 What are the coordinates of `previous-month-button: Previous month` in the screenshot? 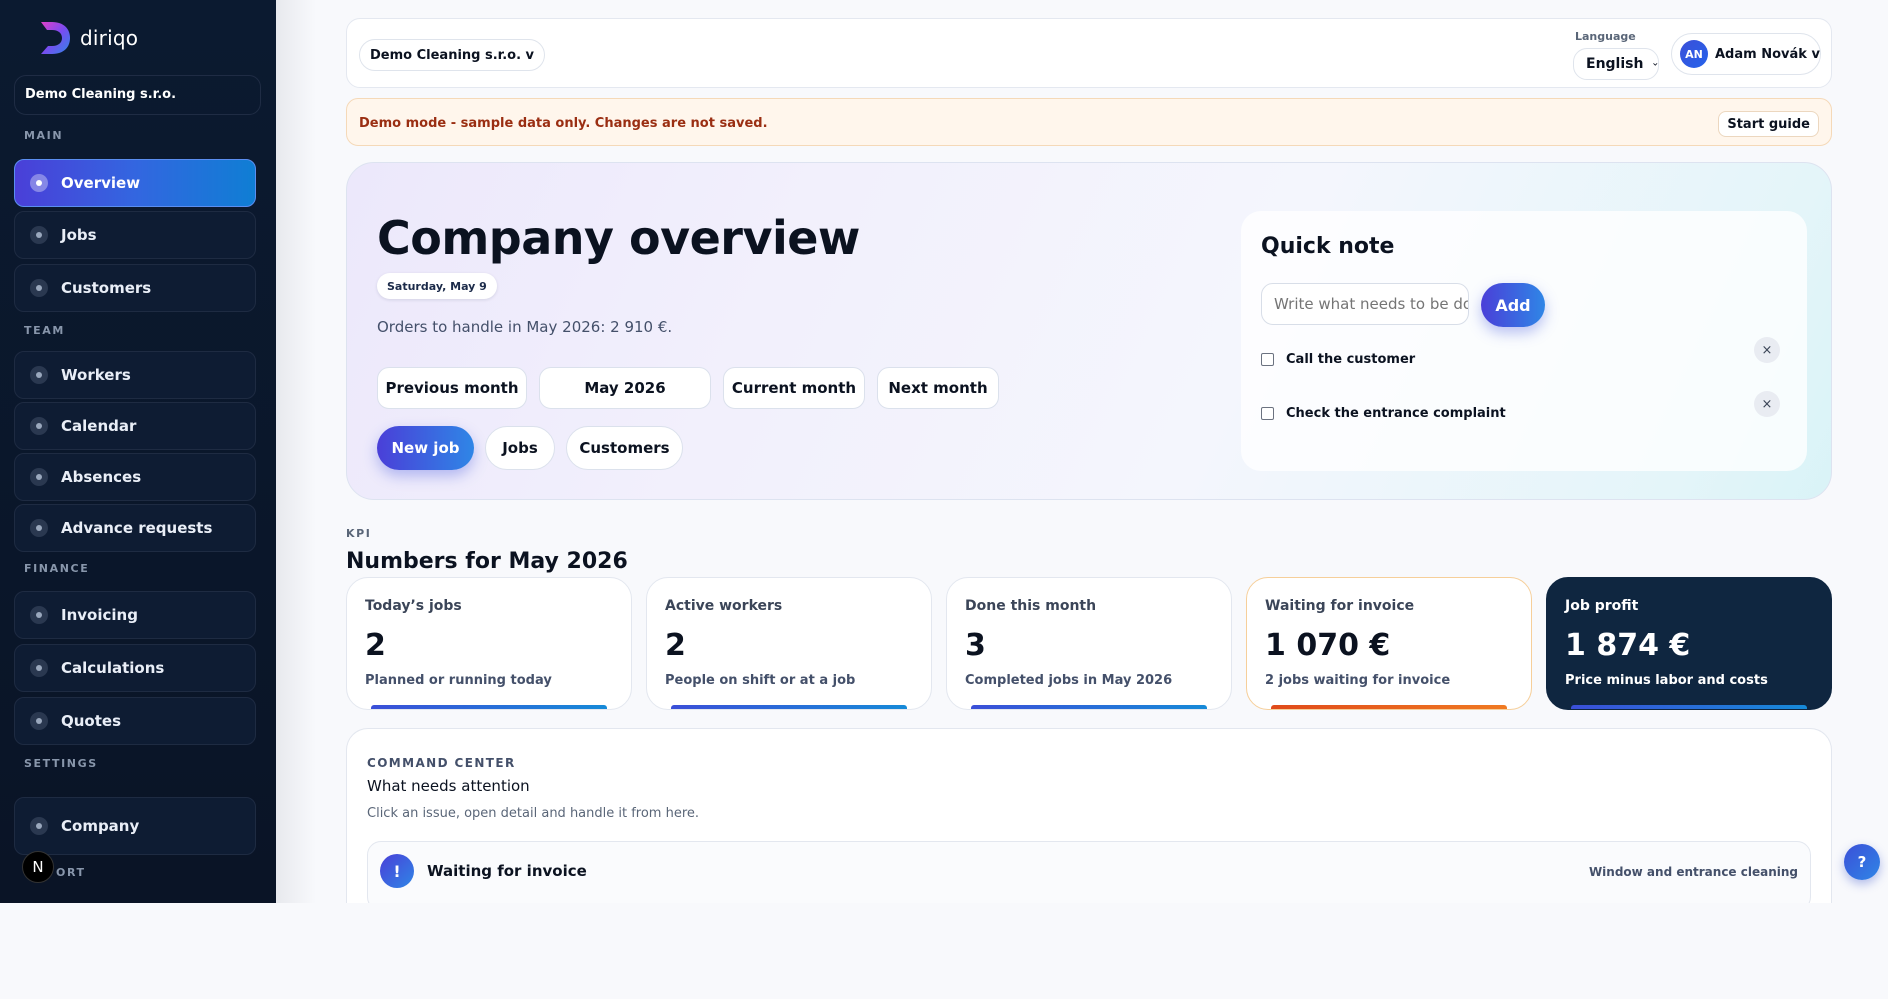 It's located at (452, 388).